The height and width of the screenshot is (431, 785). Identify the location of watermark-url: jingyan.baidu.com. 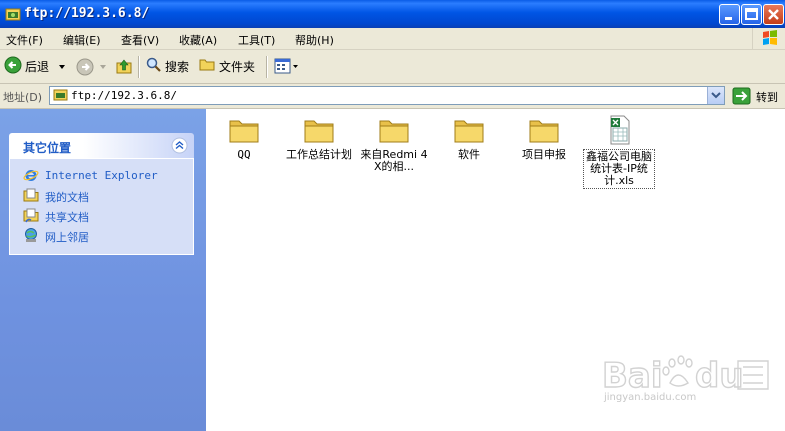
(650, 397).